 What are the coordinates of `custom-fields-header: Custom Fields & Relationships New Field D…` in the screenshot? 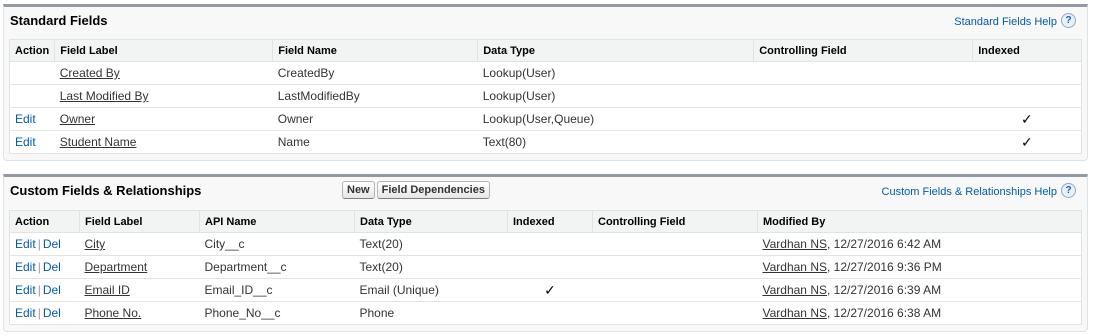 It's located at (545, 193).